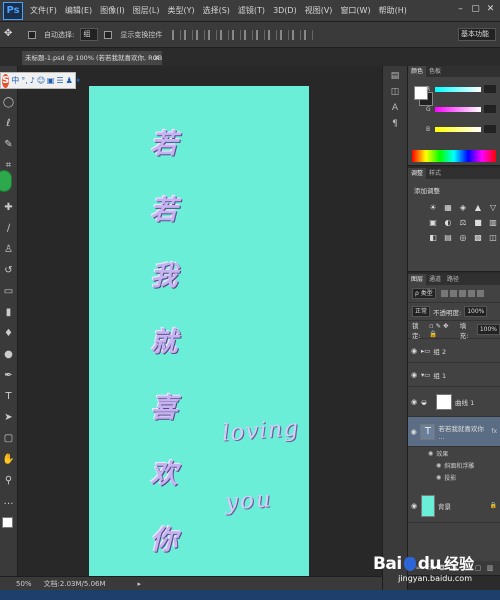  What do you see at coordinates (8, 228) in the screenshot?
I see `brush-tool-icon: ∕` at bounding box center [8, 228].